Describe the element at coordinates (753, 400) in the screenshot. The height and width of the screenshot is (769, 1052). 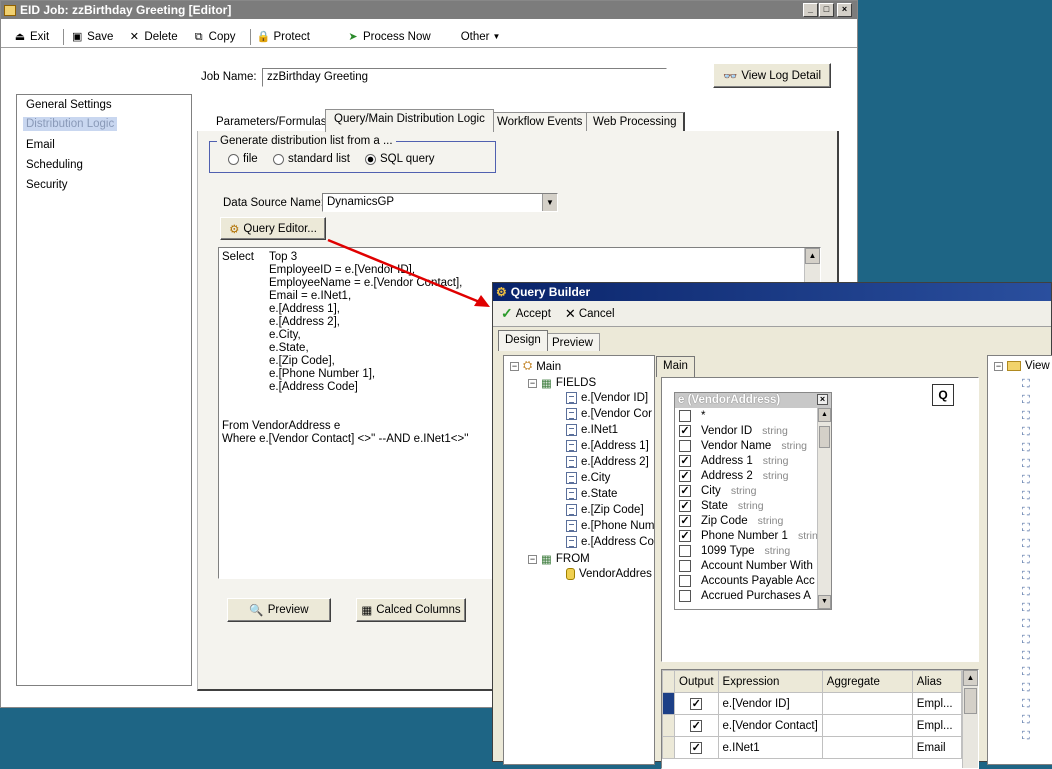
I see `table-widget-titlebar: e (VendorAddress) ×` at that location.